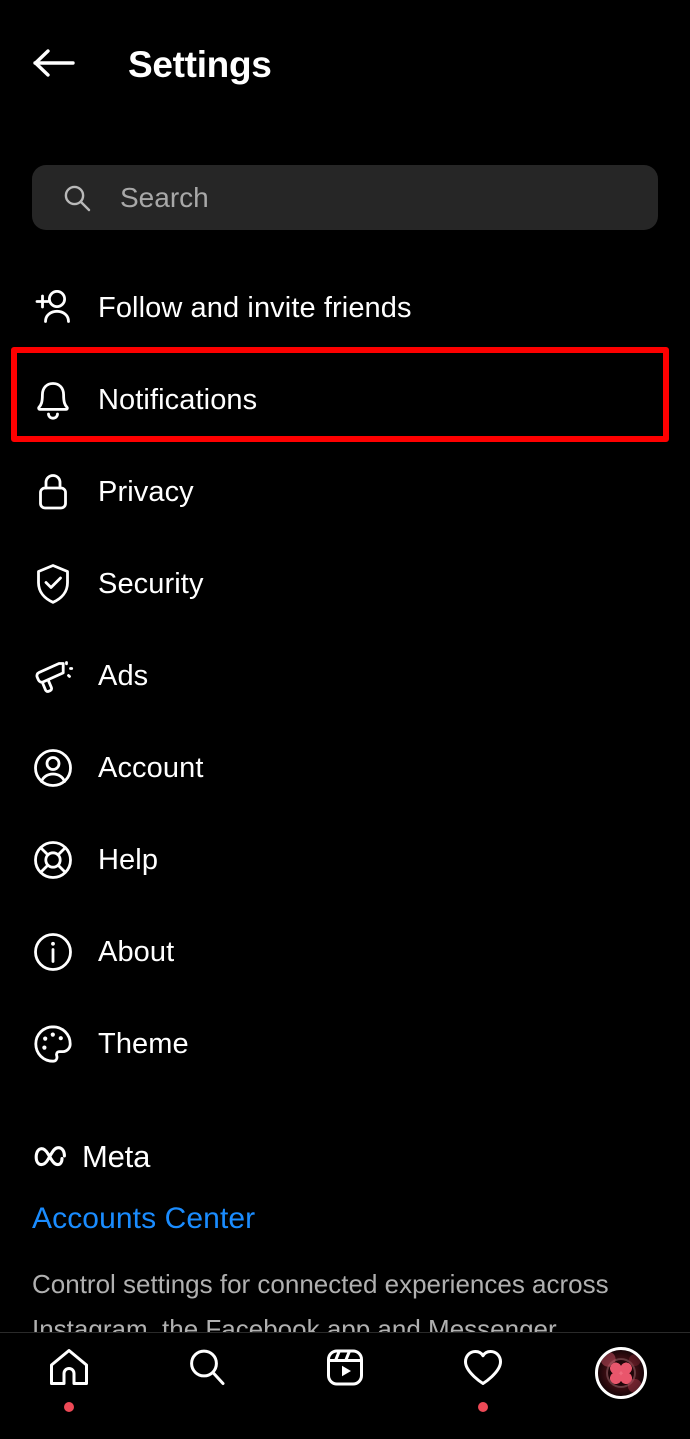 This screenshot has height=1439, width=690. I want to click on menu-item-label: Help, so click(128, 859).